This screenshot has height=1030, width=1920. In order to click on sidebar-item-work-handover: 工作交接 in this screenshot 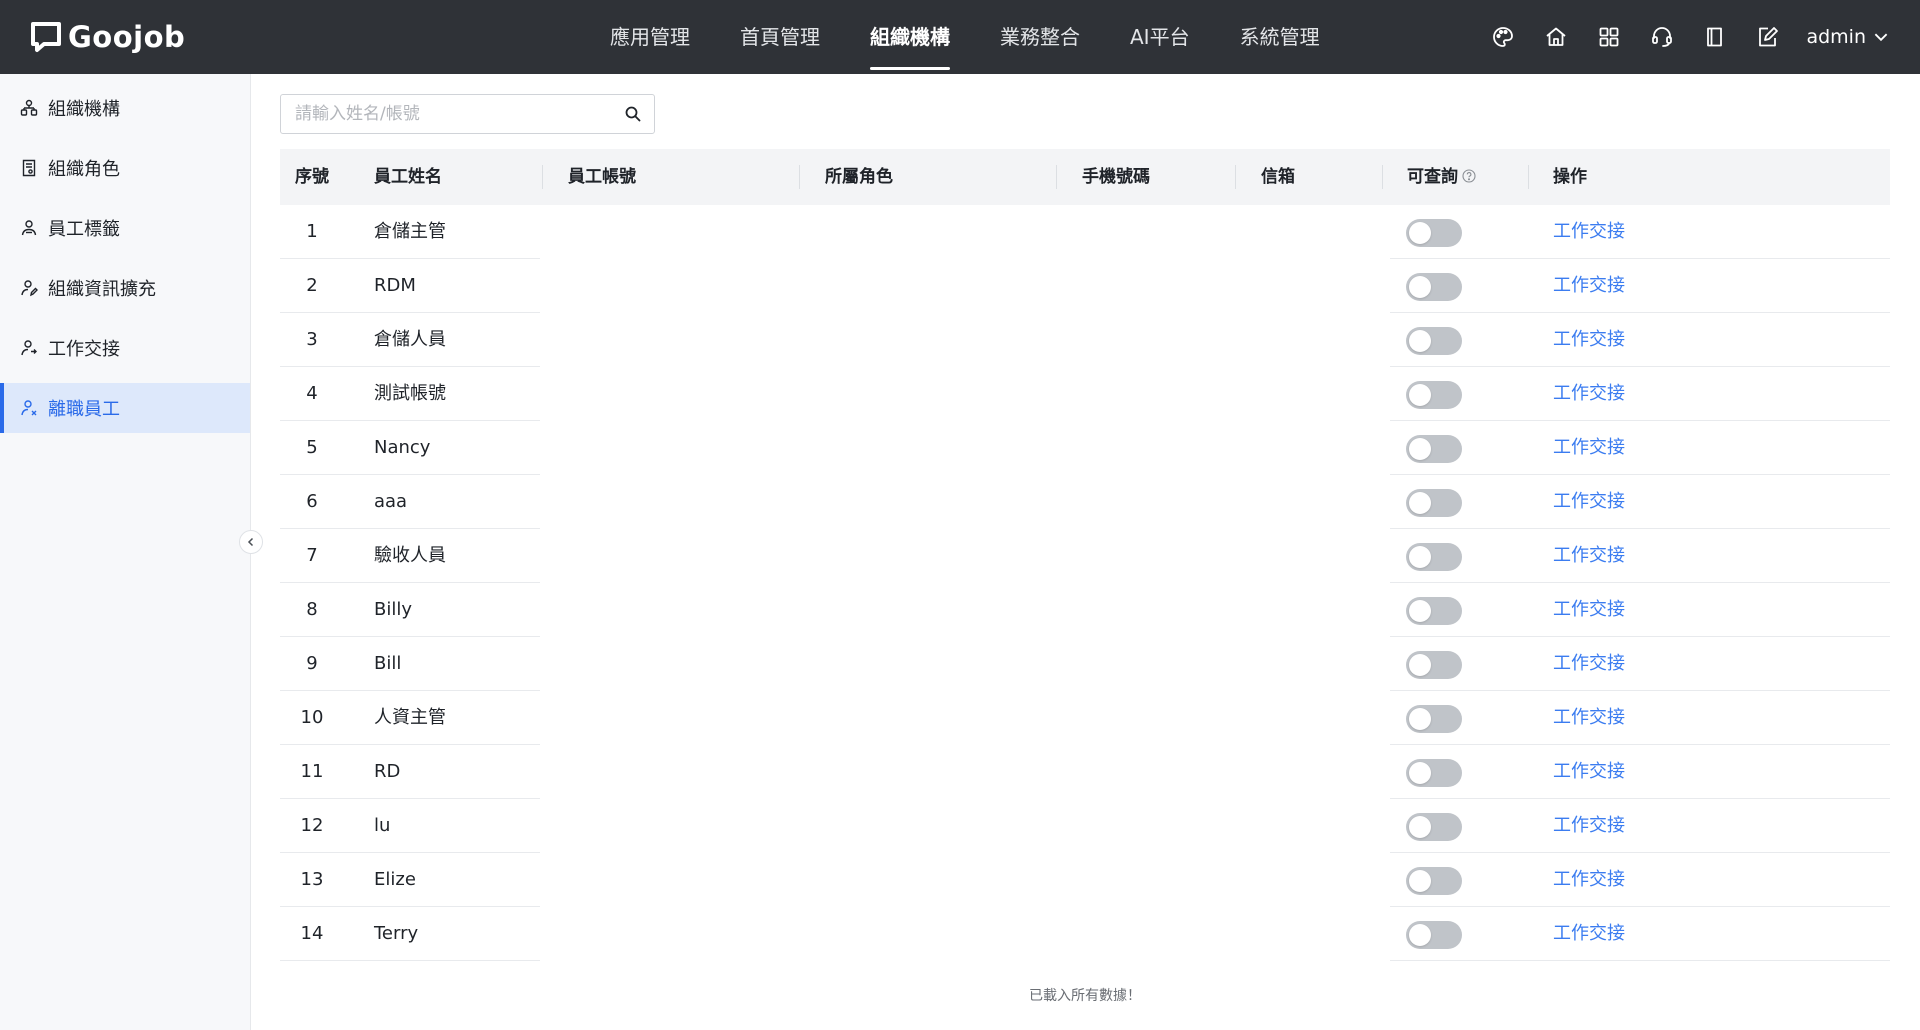, I will do `click(125, 348)`.